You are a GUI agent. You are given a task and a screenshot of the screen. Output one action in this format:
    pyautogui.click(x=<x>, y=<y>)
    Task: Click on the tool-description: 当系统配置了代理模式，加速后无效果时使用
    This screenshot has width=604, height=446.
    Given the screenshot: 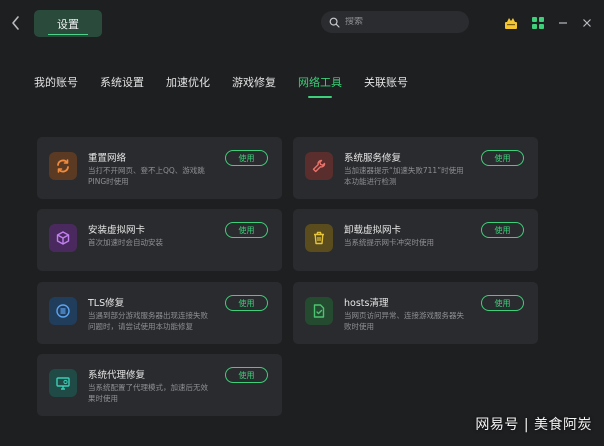 What is the action you would take?
    pyautogui.click(x=148, y=393)
    